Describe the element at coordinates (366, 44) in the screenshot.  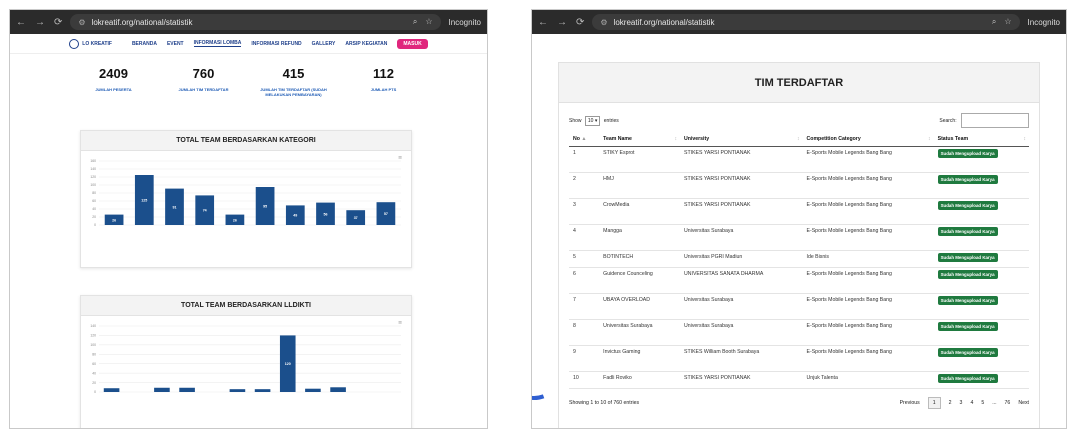
I see `nav-item-arsip-kegiatan: ARSIP KEGIATAN` at that location.